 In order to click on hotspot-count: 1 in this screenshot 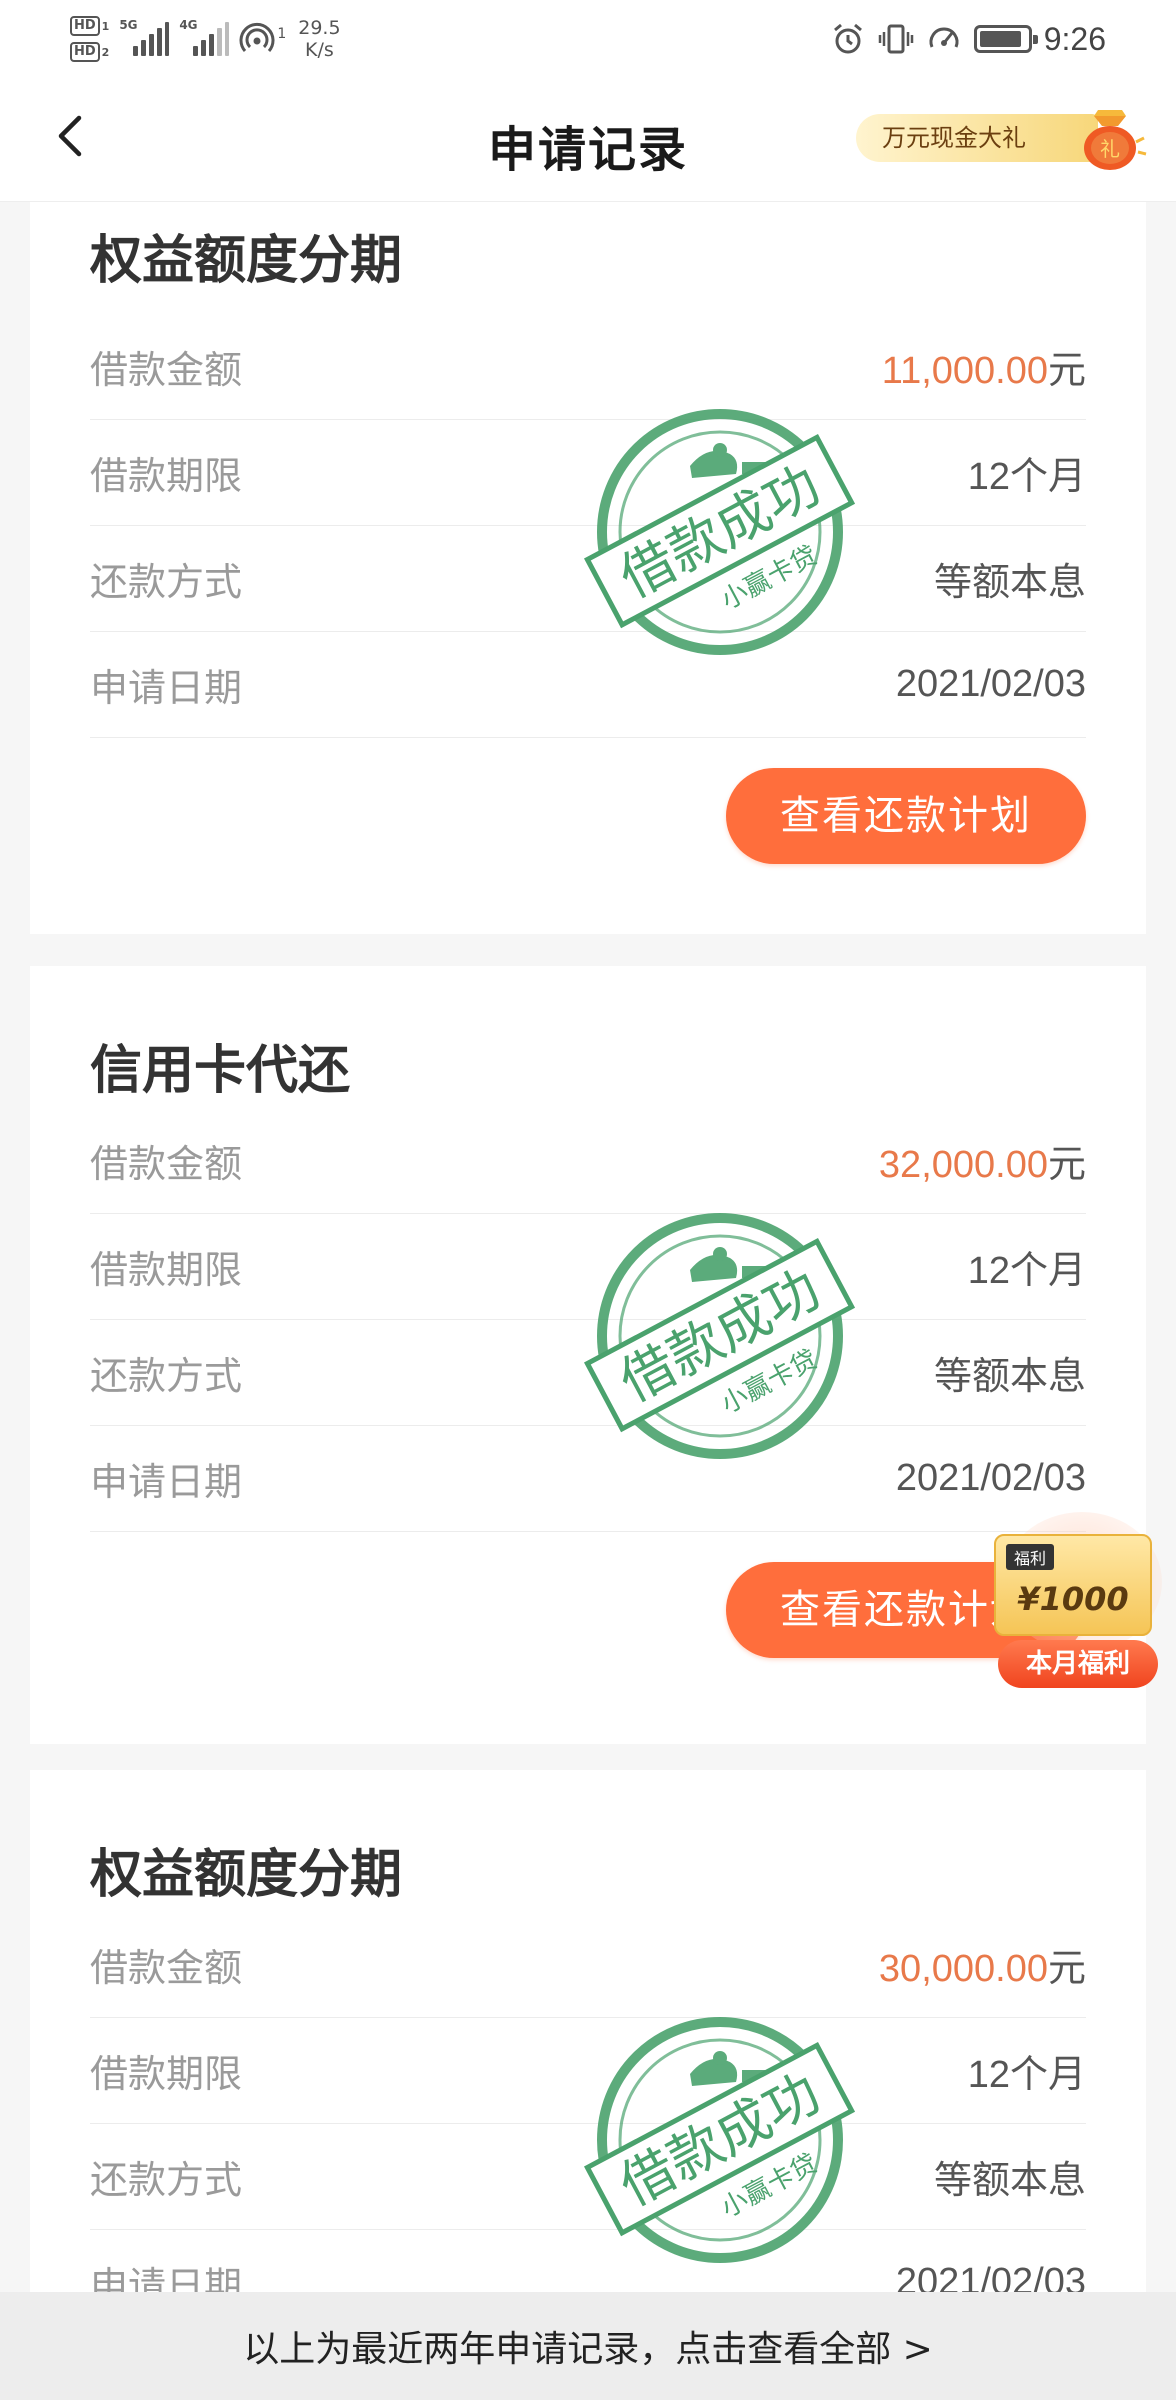, I will do `click(282, 34)`.